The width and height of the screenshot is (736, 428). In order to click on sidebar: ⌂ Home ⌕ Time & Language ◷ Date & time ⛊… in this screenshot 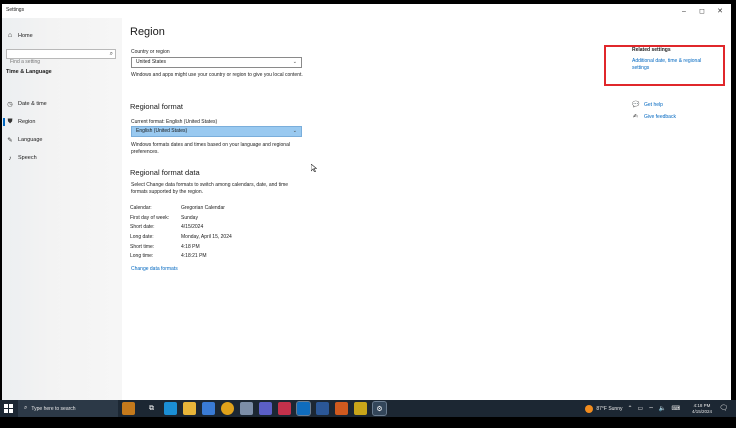, I will do `click(62, 209)`.